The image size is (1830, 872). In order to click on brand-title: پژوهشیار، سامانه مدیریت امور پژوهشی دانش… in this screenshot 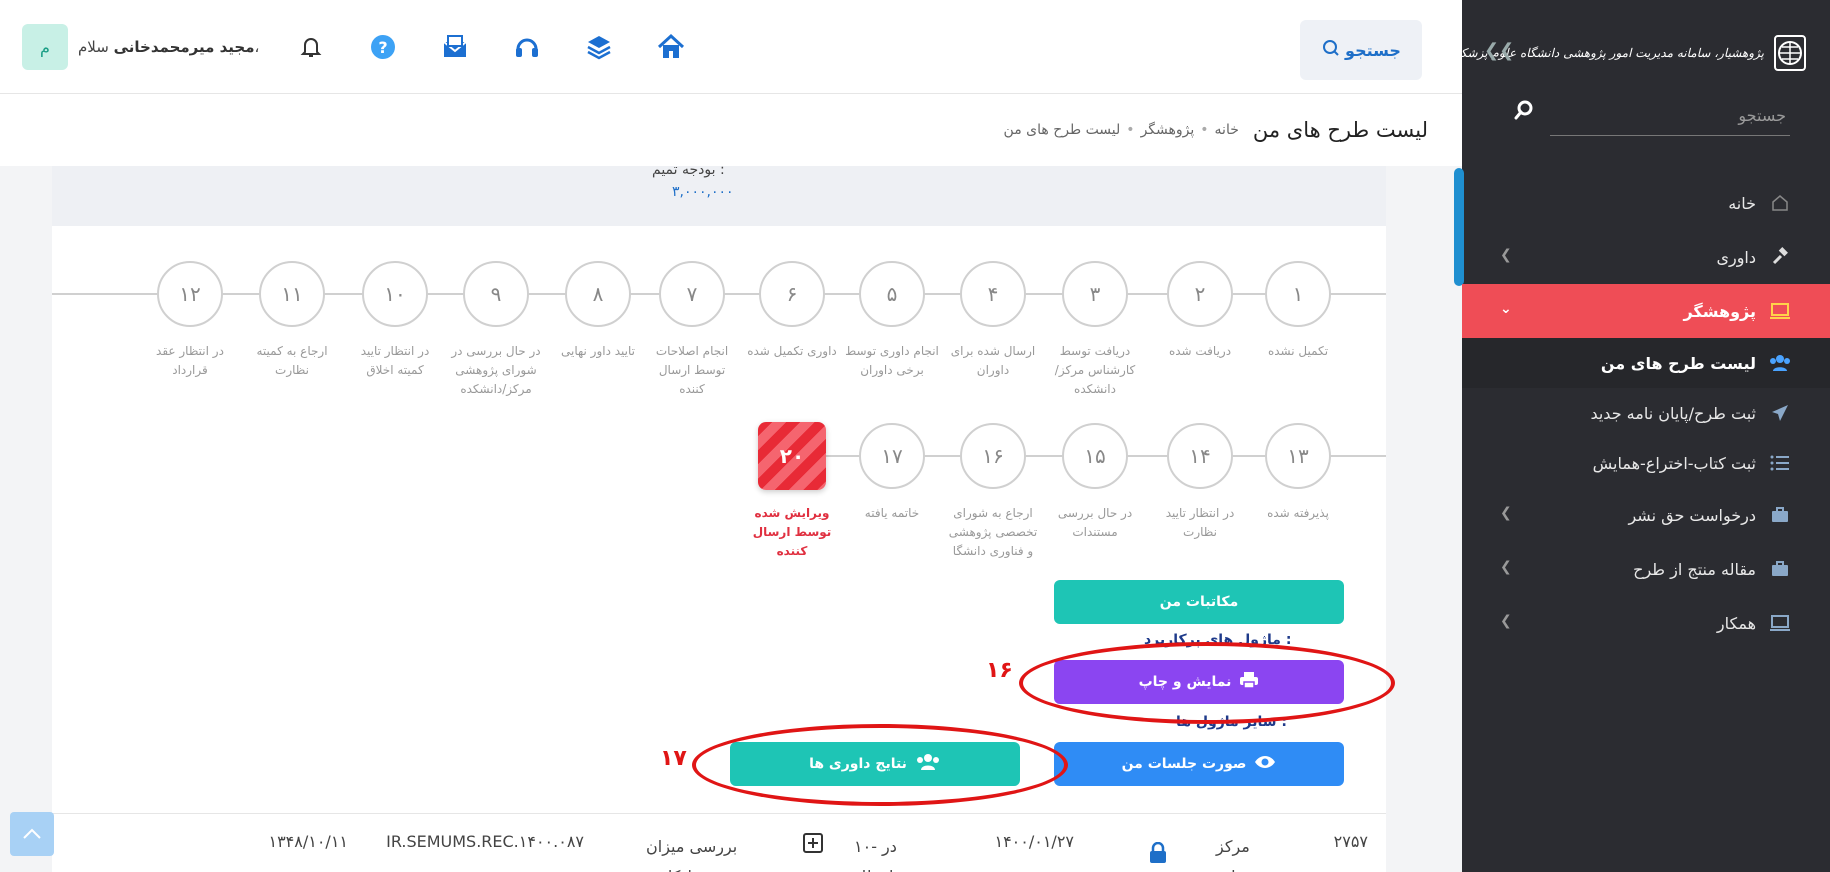, I will do `click(1589, 53)`.